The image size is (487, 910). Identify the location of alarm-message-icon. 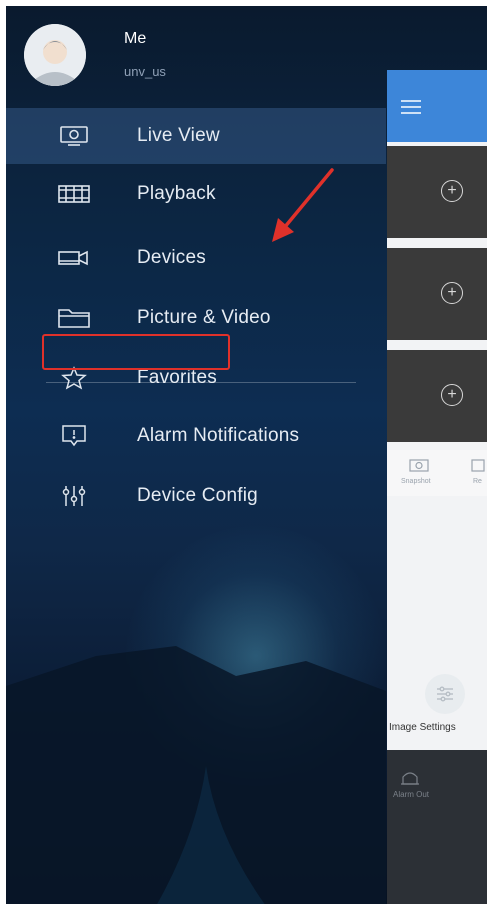
(74, 436).